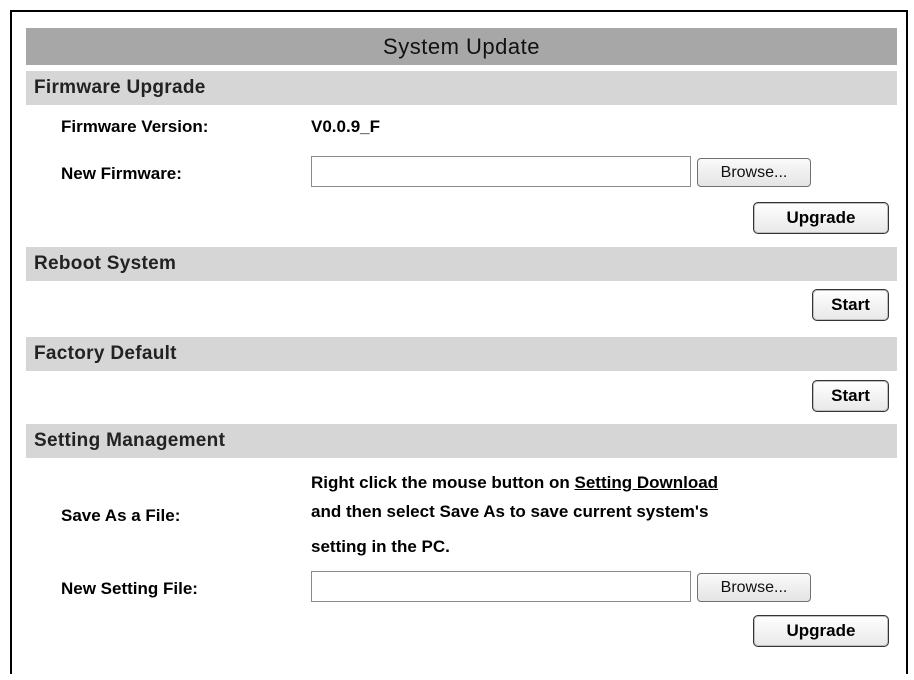 The image size is (914, 680). I want to click on section-heading-reboot-system: Reboot System, so click(461, 264).